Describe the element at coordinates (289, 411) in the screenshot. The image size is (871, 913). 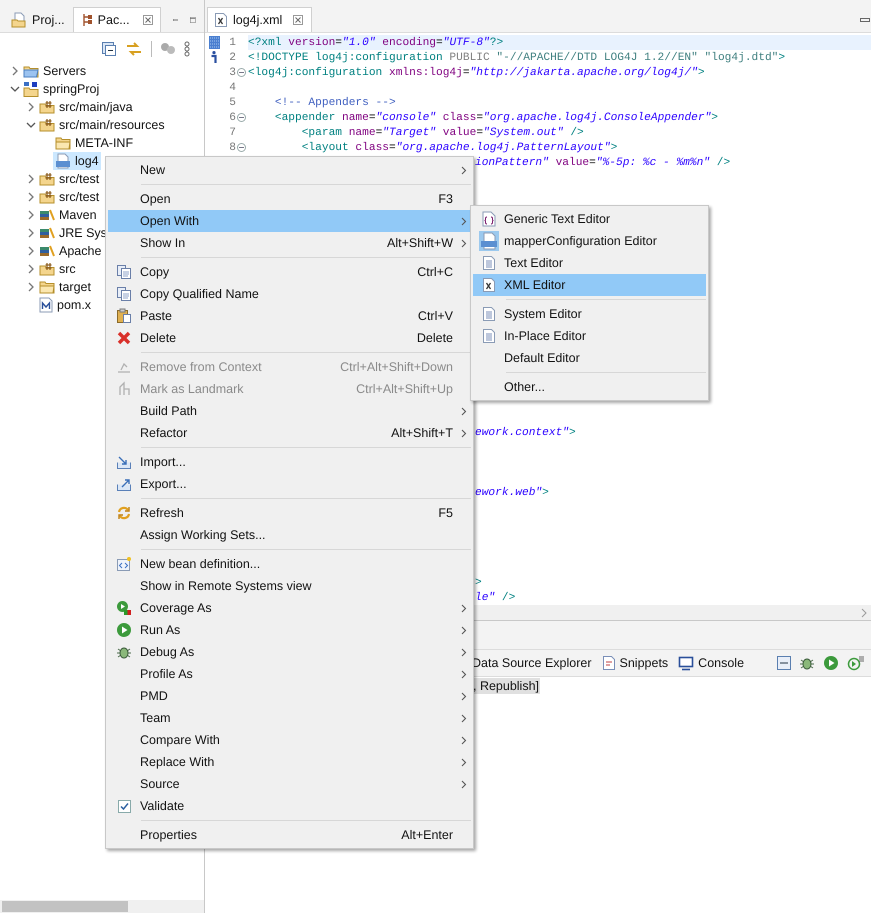
I see `menu-item: Build Path` at that location.